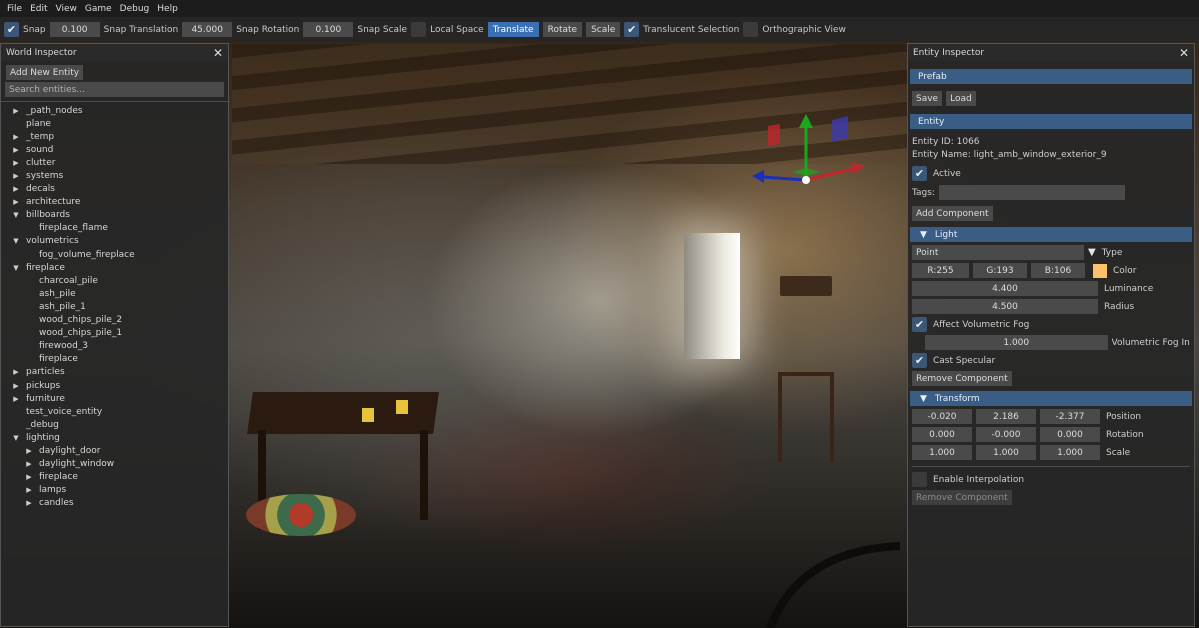  Describe the element at coordinates (114, 346) in the screenshot. I see `tree-item: firewood_3` at that location.